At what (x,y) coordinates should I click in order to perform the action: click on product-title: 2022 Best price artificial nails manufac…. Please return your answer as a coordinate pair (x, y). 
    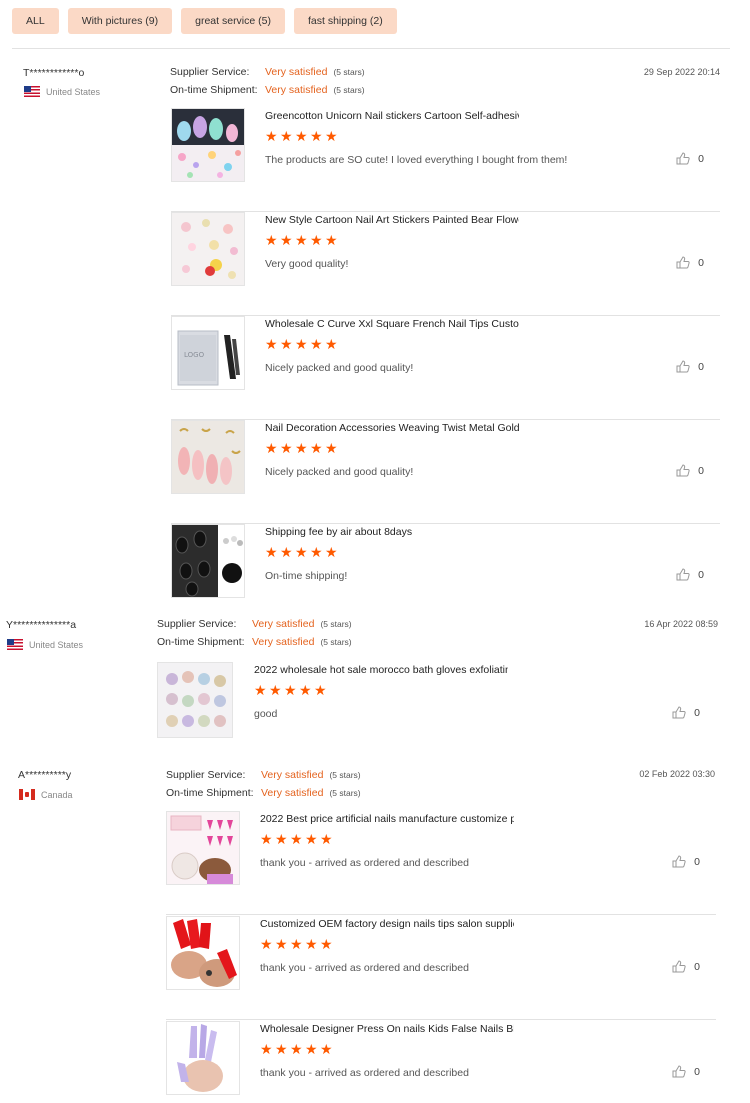
    Looking at the image, I should click on (387, 819).